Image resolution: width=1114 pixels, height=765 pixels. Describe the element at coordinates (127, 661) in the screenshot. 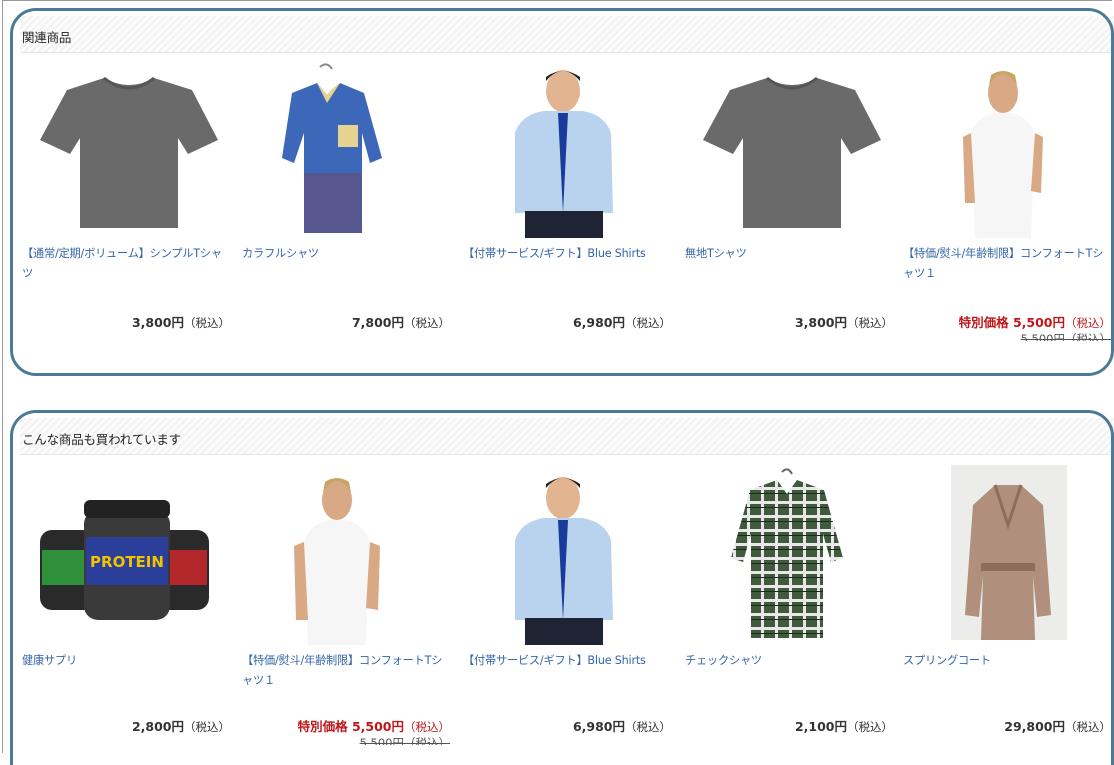

I see `product-name-link: 健康サプリ` at that location.